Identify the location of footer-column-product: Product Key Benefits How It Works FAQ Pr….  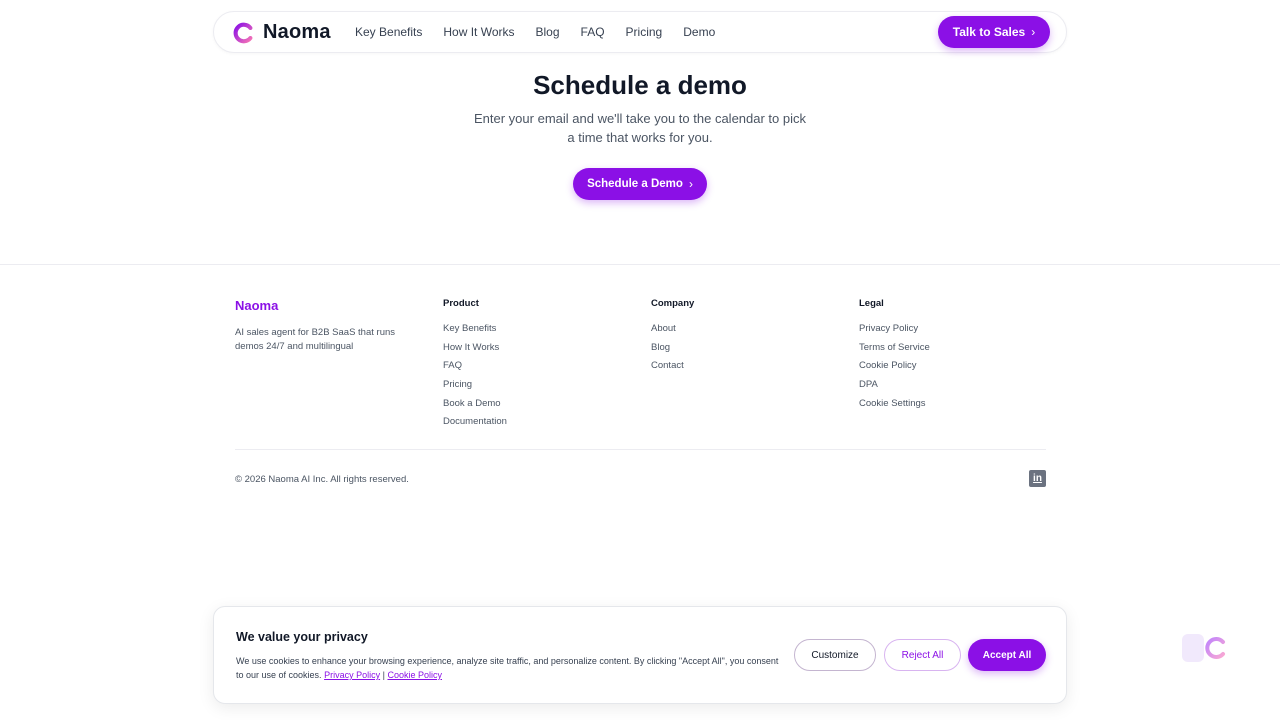
(475, 366).